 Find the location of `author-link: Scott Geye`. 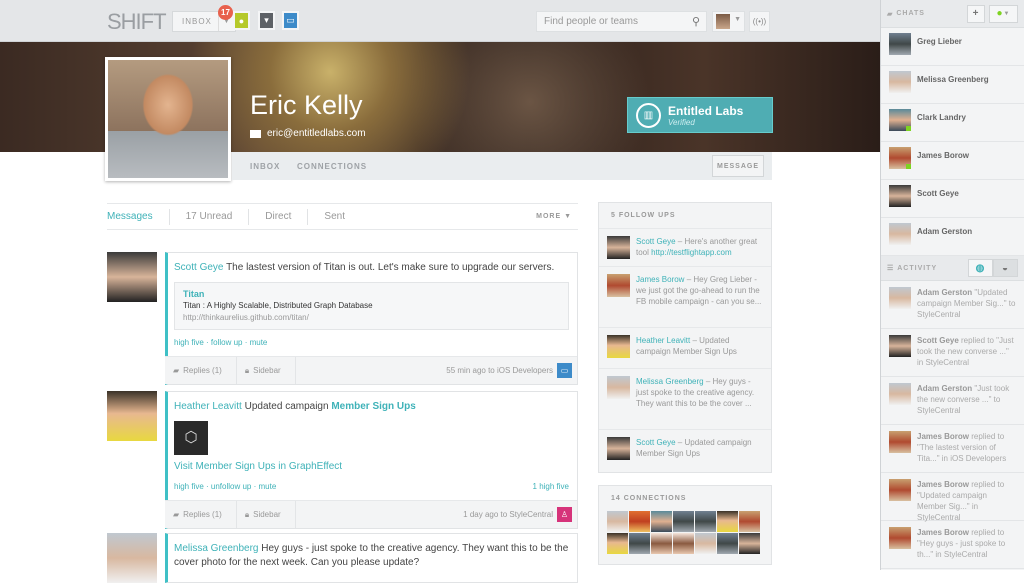

author-link: Scott Geye is located at coordinates (198, 267).